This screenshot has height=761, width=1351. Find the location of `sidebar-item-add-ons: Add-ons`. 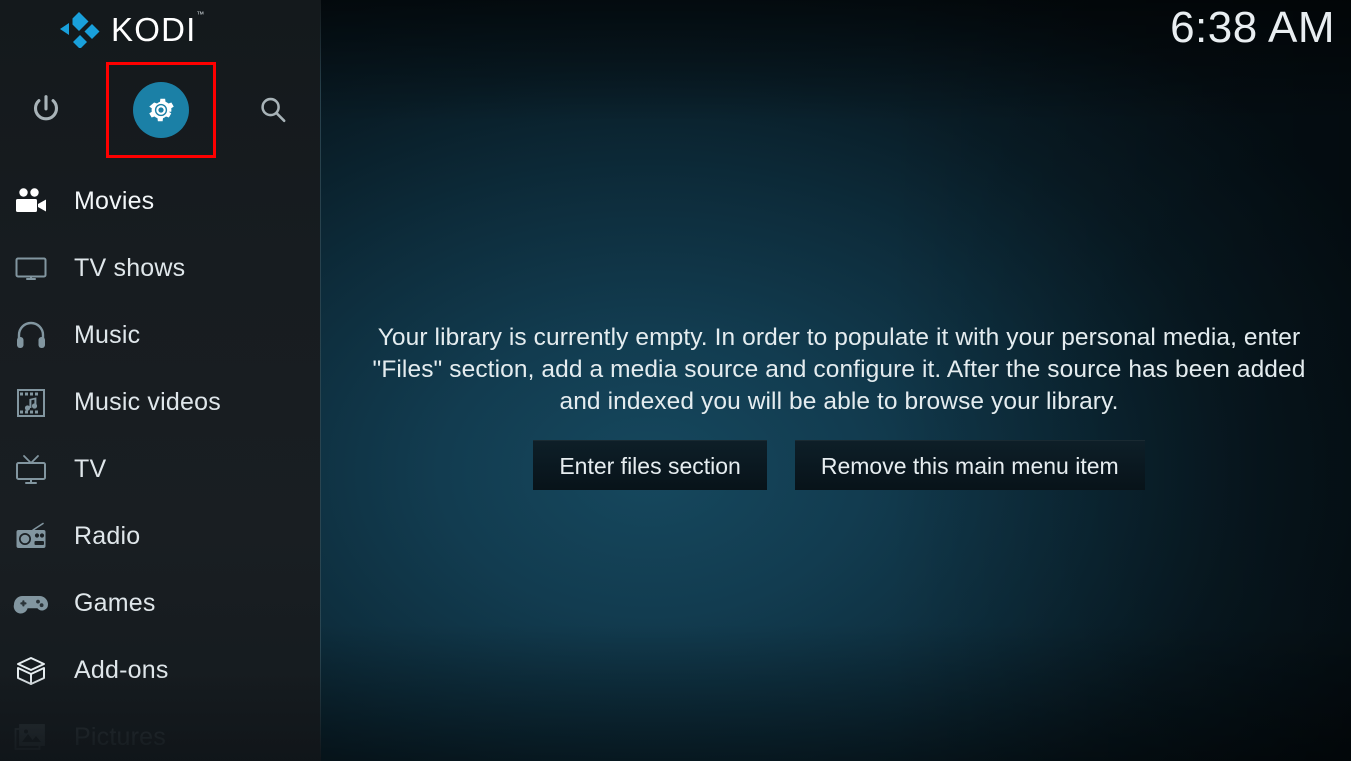

sidebar-item-add-ons: Add-ons is located at coordinates (160, 670).